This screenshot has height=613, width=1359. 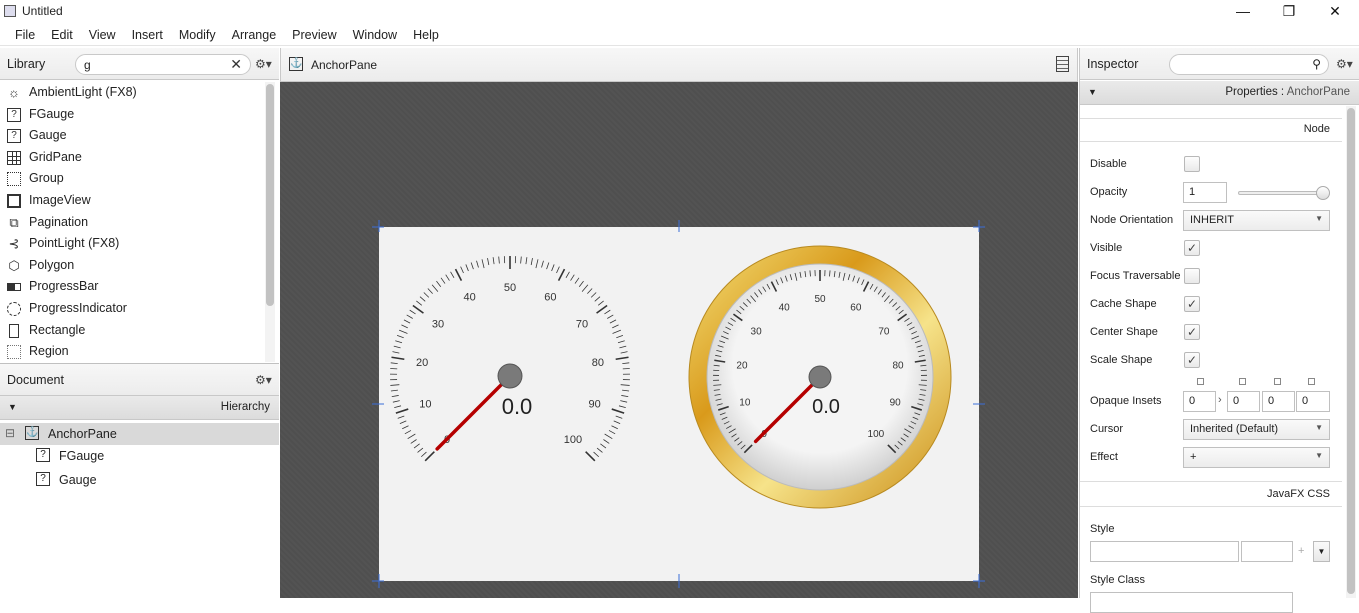 What do you see at coordinates (1313, 401) in the screenshot?
I see `inset-left-field: 0` at bounding box center [1313, 401].